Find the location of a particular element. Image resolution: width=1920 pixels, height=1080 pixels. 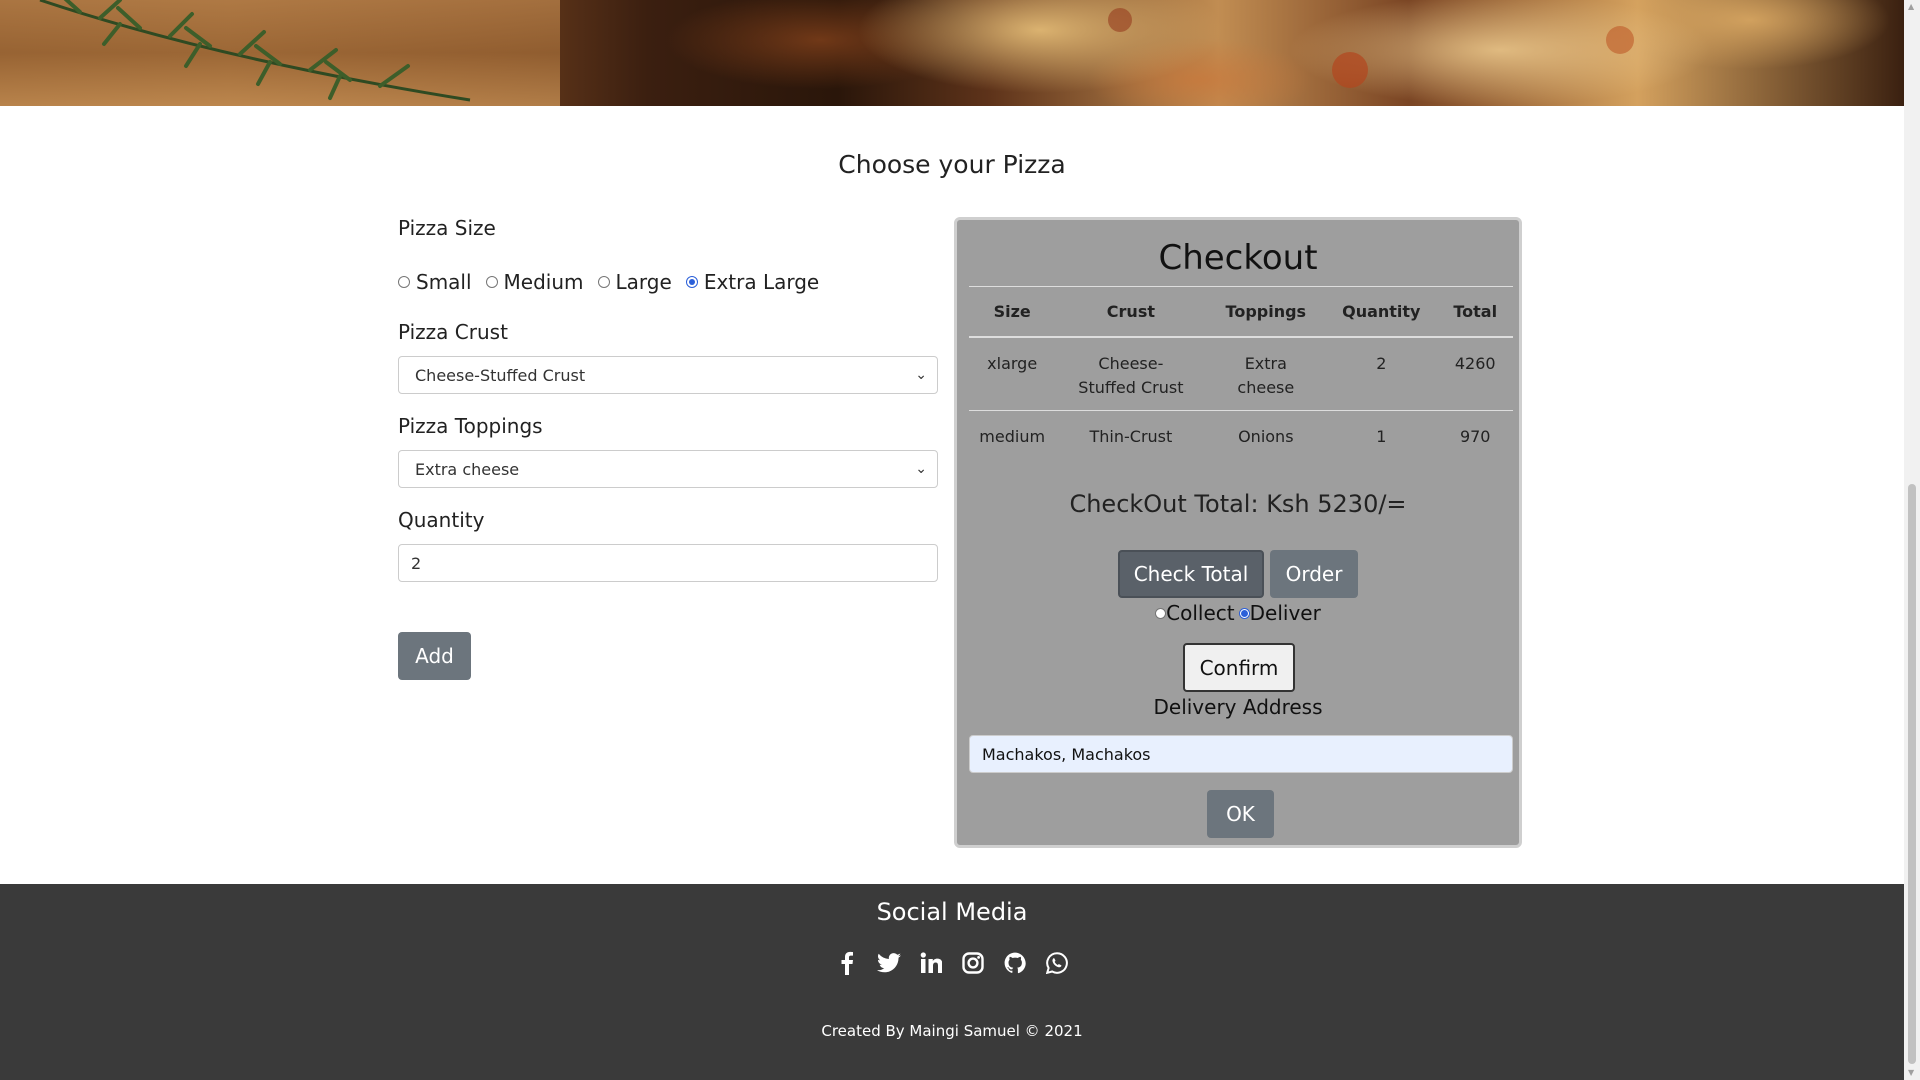

radio-medium is located at coordinates (491, 282).